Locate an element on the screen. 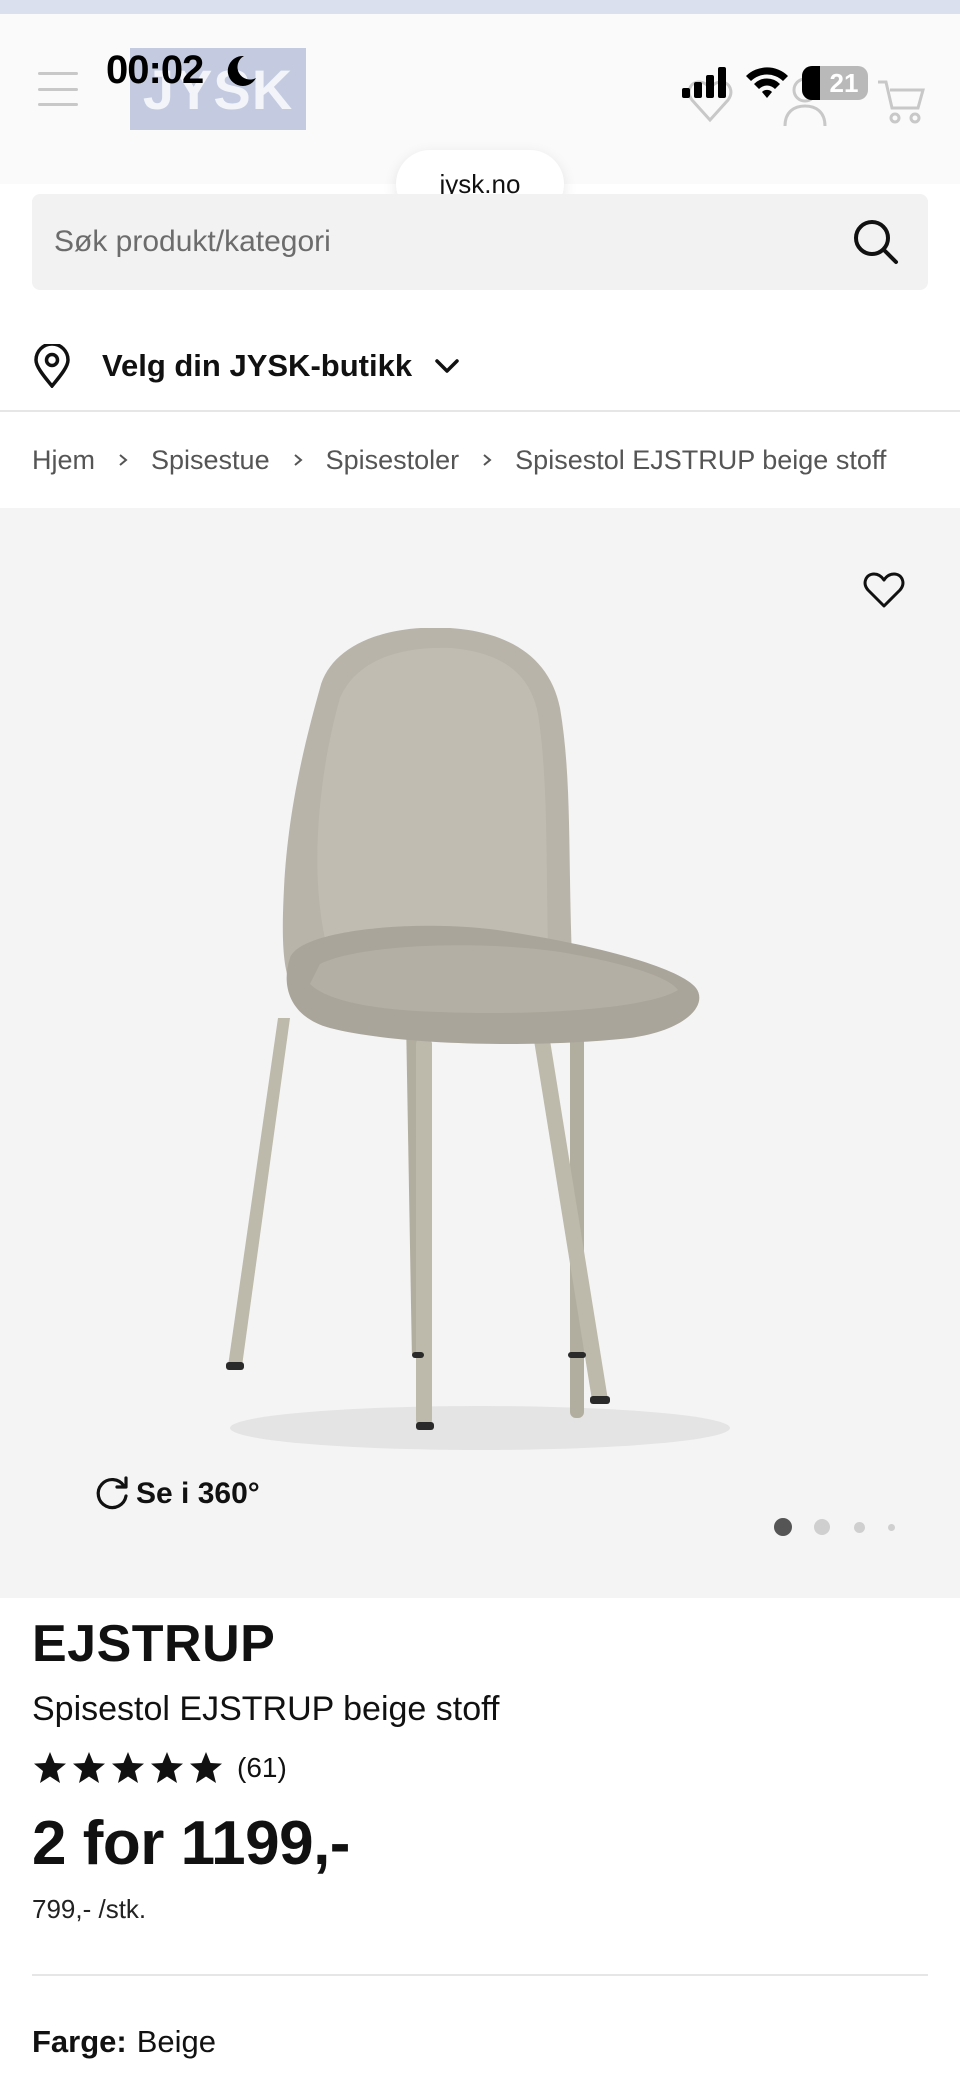  chevron-down-icon is located at coordinates (447, 366).